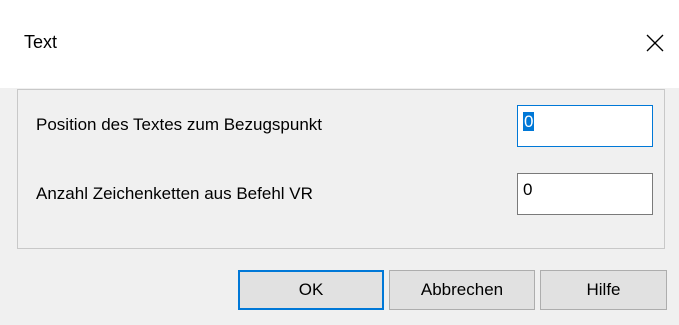 The height and width of the screenshot is (325, 679). I want to click on string-count-input-value: 0, so click(528, 189).